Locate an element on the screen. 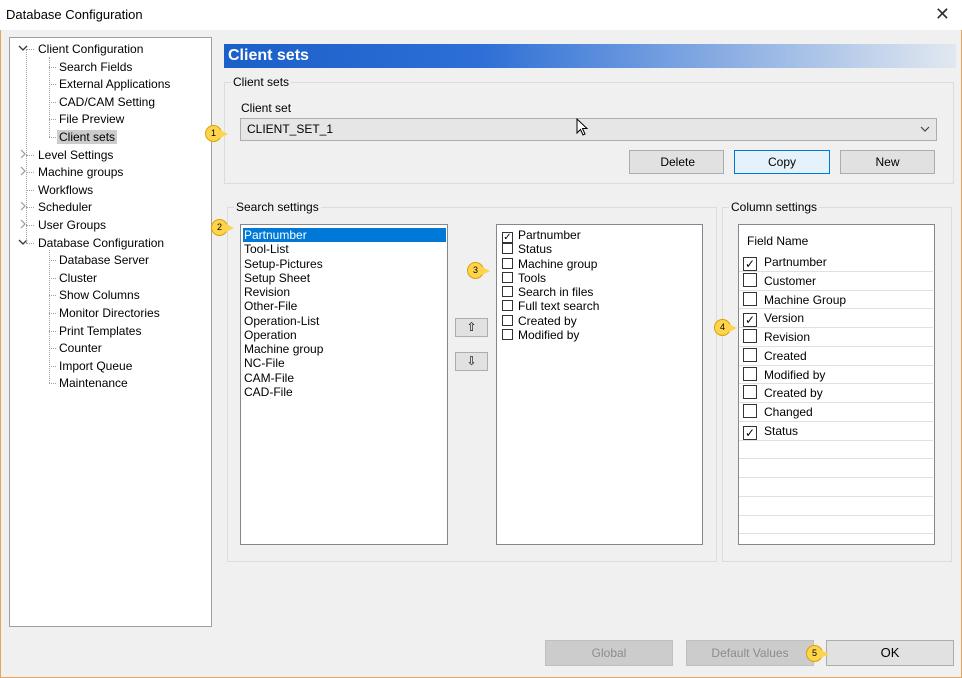 Image resolution: width=962 pixels, height=678 pixels. table-row: Modified by is located at coordinates (836, 375).